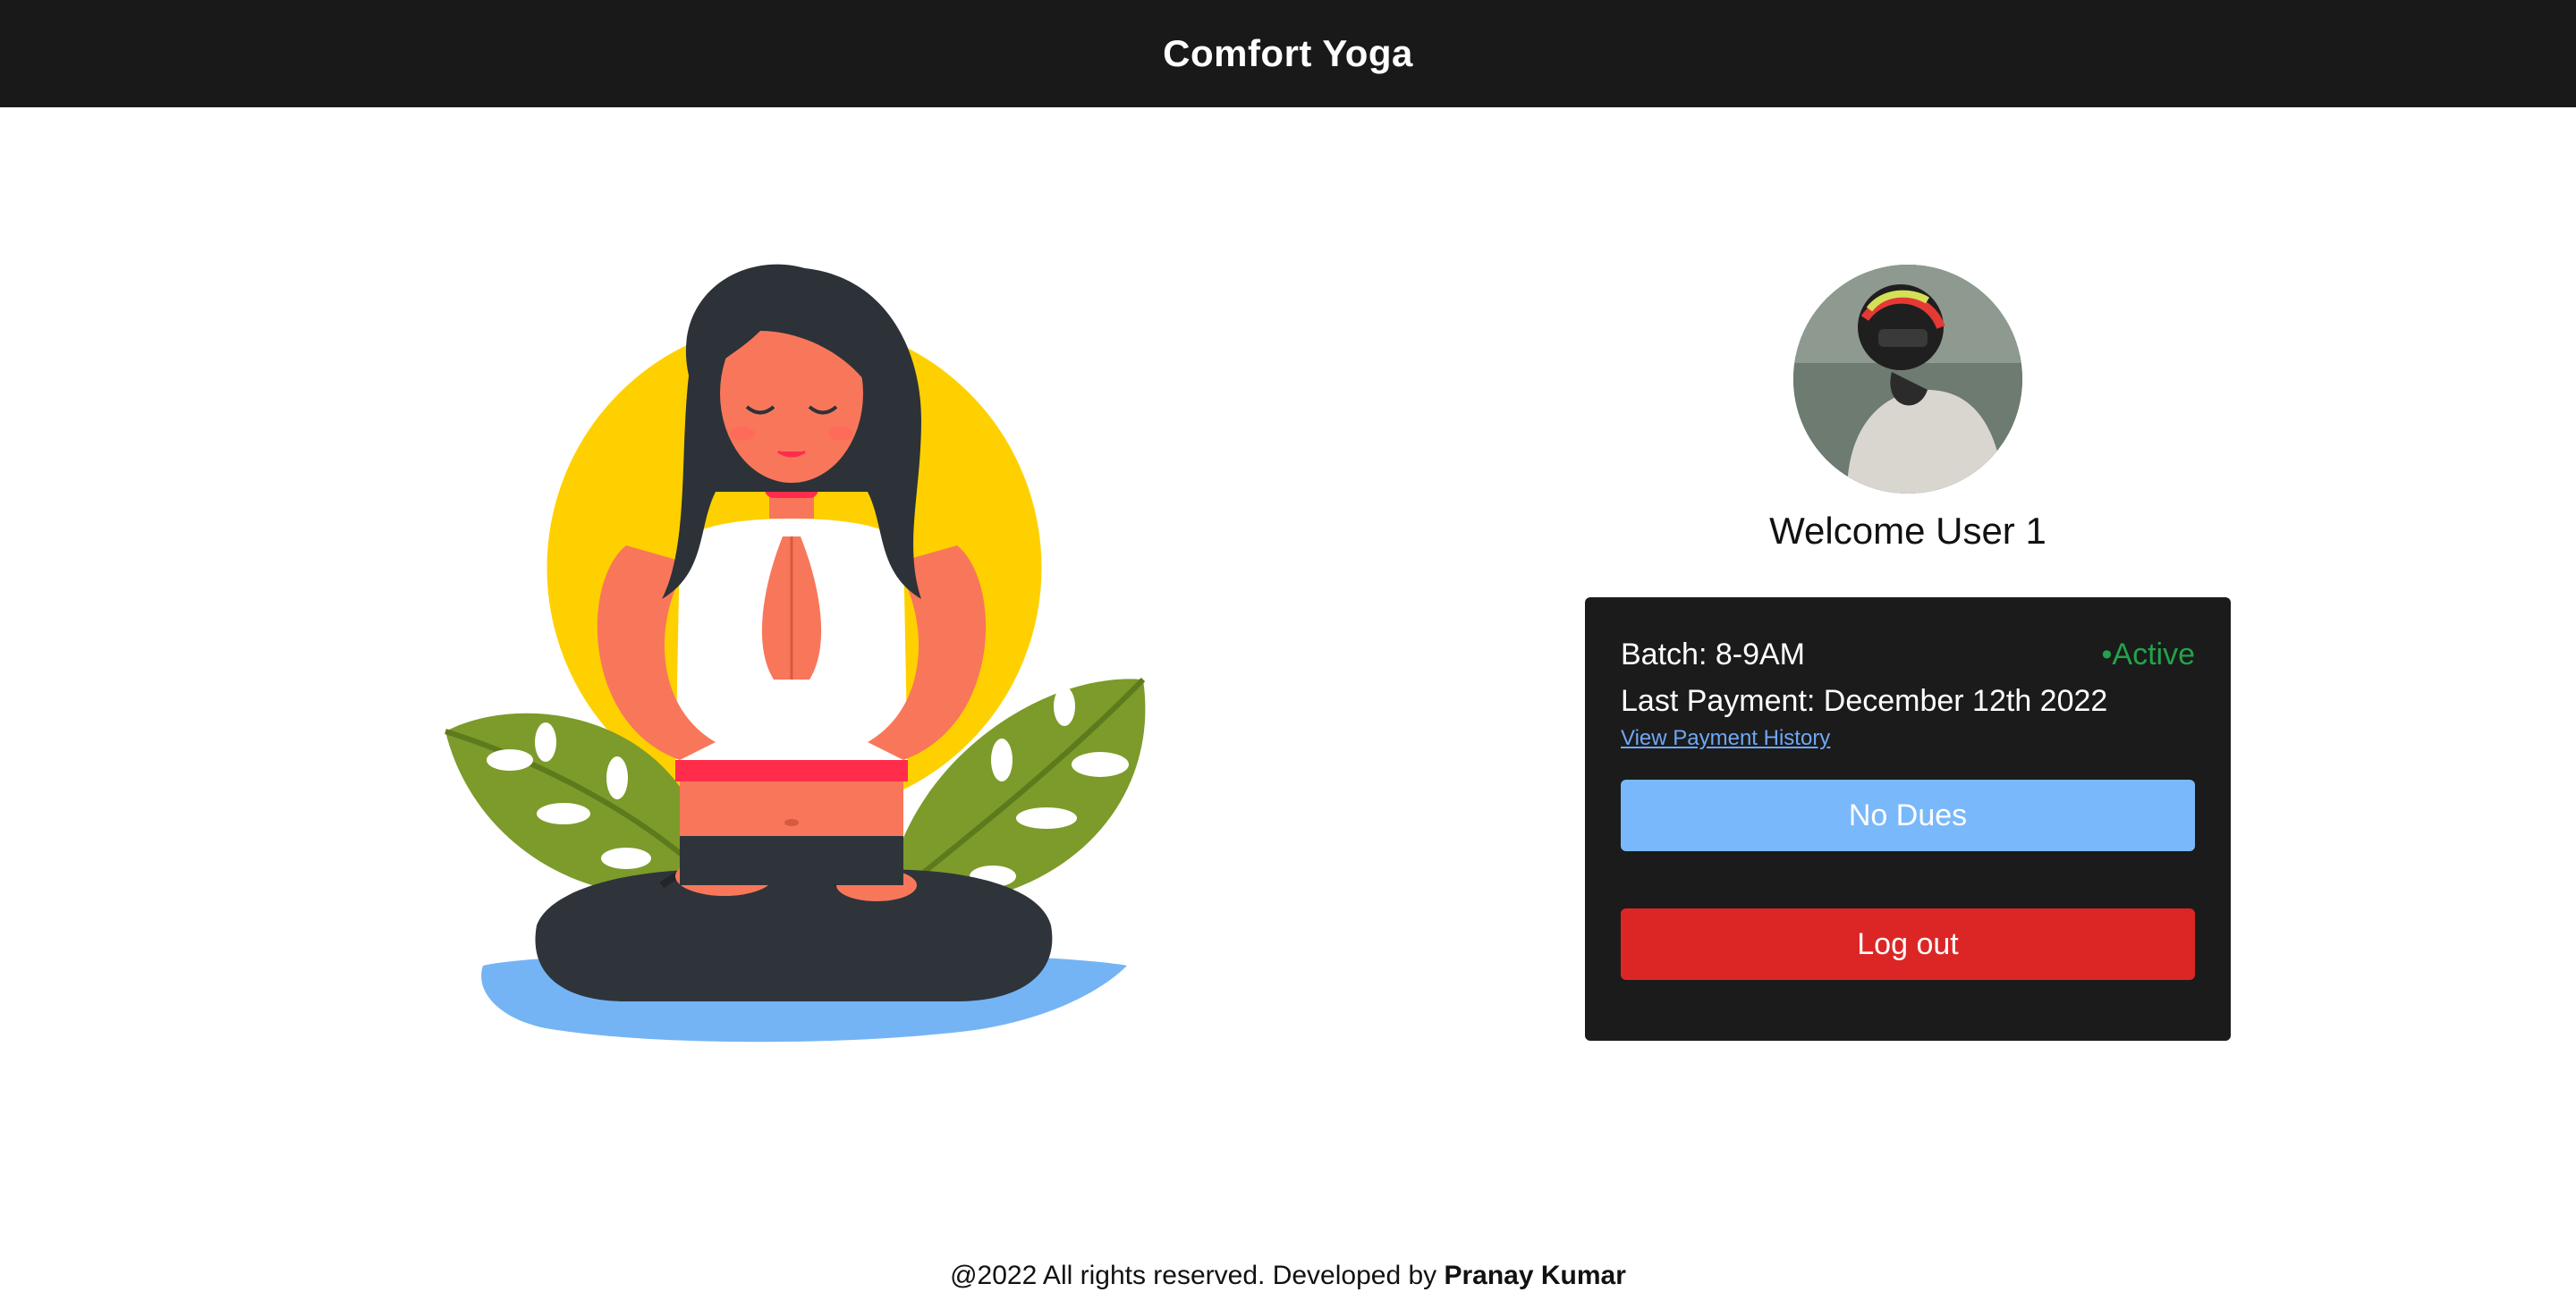 The height and width of the screenshot is (1309, 2576). What do you see at coordinates (1725, 738) in the screenshot?
I see `view-payment-history-link: View Payment History` at bounding box center [1725, 738].